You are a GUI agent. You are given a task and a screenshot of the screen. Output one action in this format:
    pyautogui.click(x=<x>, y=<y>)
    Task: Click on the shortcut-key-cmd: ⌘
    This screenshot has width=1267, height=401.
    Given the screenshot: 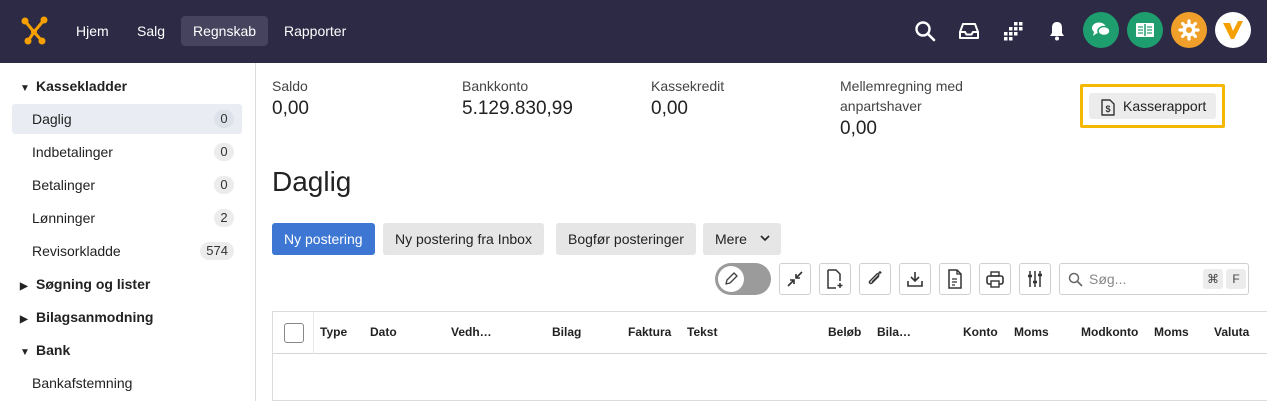 What is the action you would take?
    pyautogui.click(x=1213, y=279)
    